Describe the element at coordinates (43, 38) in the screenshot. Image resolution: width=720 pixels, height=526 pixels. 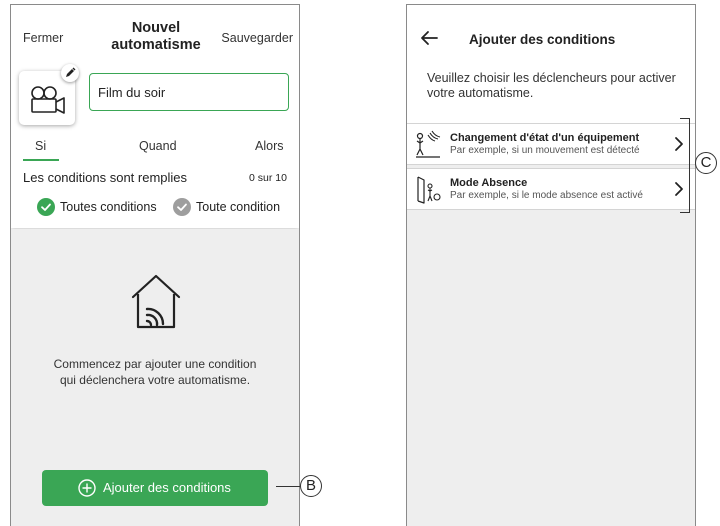
I see `close-button: Fermer` at that location.